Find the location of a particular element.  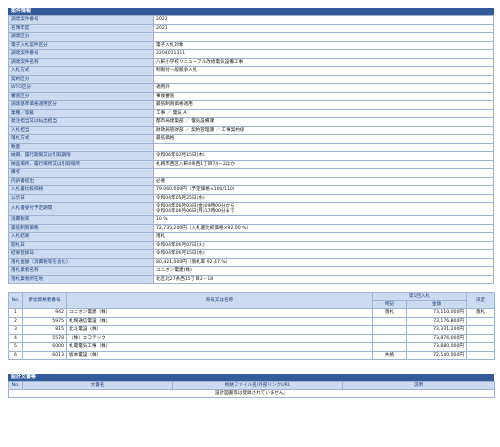

info-value: 適用外 is located at coordinates (323, 88).